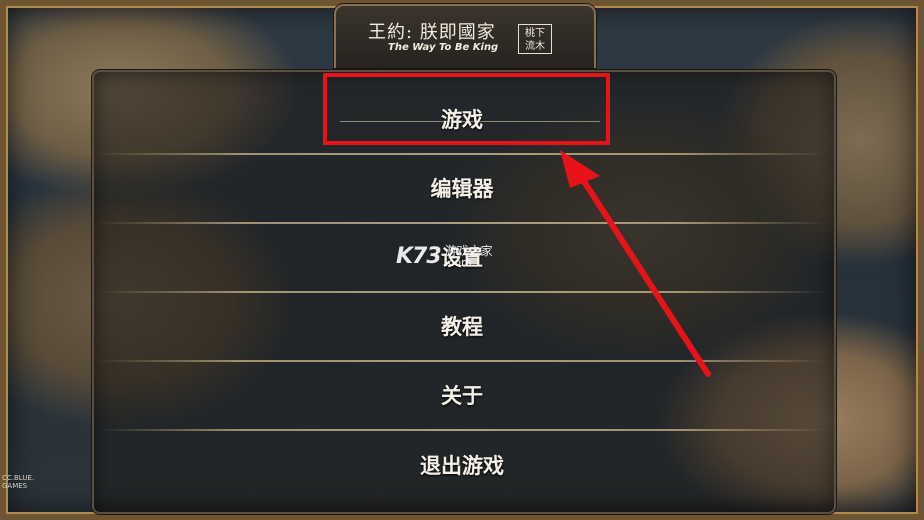 The height and width of the screenshot is (520, 924). What do you see at coordinates (458, 262) in the screenshot?
I see `watermark-domain: .com` at bounding box center [458, 262].